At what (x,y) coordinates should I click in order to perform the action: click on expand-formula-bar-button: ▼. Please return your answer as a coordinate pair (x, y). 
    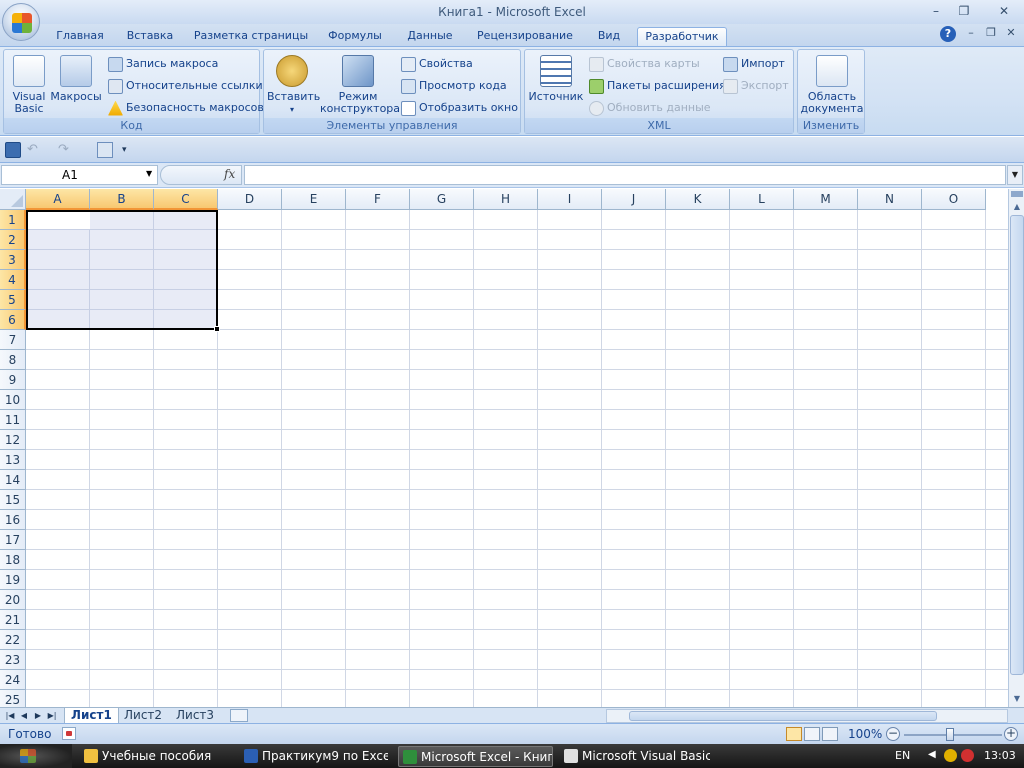
    Looking at the image, I should click on (1015, 175).